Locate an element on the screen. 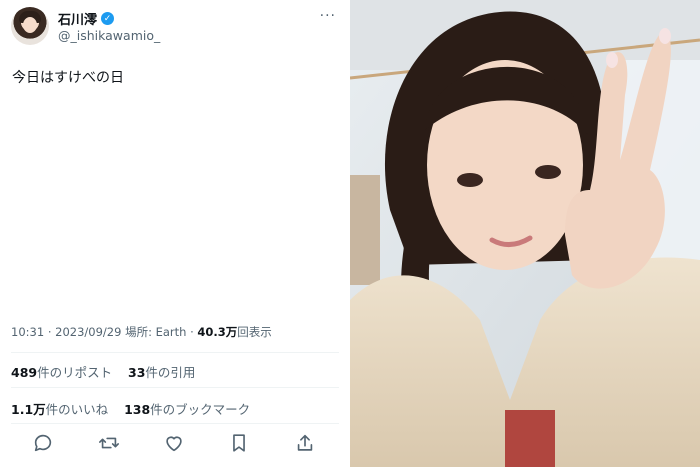 The width and height of the screenshot is (700, 467). share-icon is located at coordinates (305, 443).